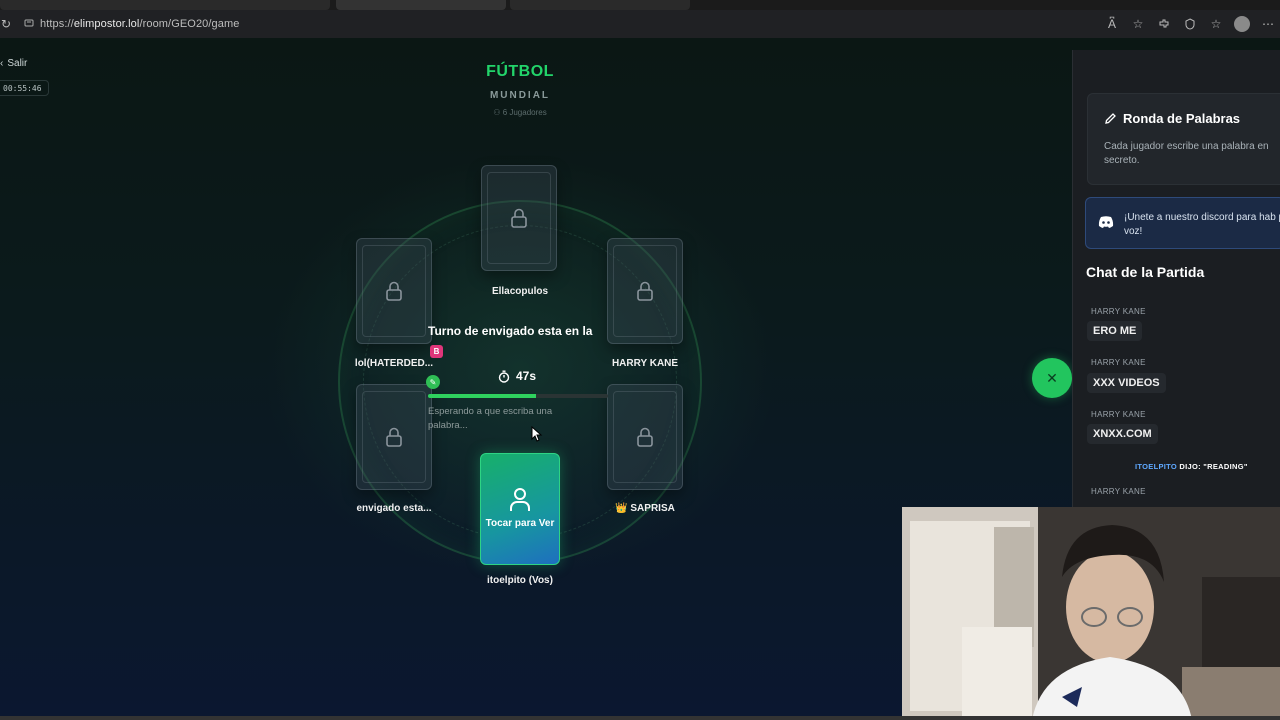  Describe the element at coordinates (421, 5) in the screenshot. I see `browser-tab-active` at that location.